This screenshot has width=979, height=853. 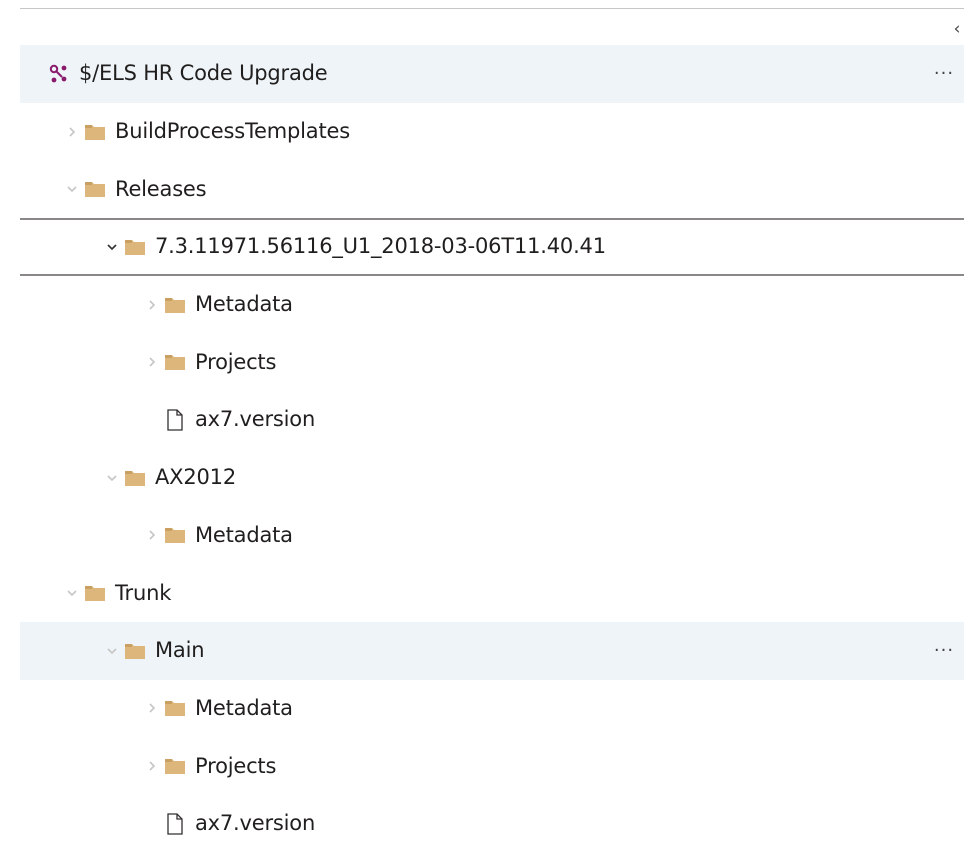 What do you see at coordinates (203, 73) in the screenshot?
I see `tree-item-label: $/ELS HR Code Upgrade` at bounding box center [203, 73].